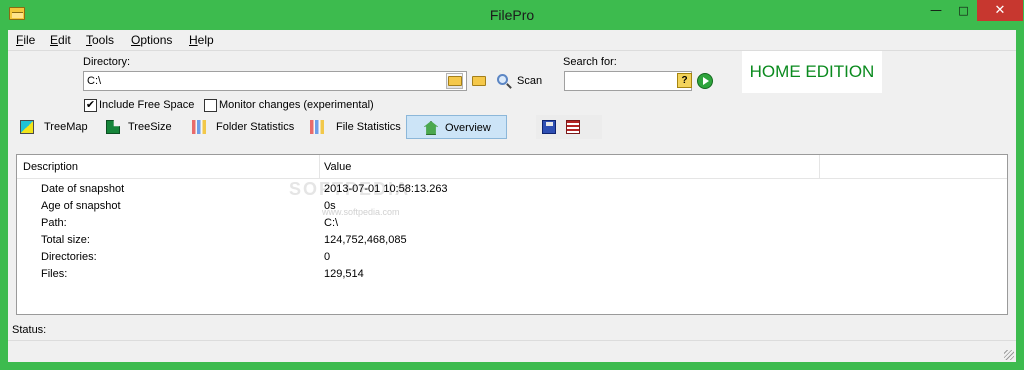 The image size is (1024, 370). What do you see at coordinates (54, 274) in the screenshot?
I see `row-description: Files:` at bounding box center [54, 274].